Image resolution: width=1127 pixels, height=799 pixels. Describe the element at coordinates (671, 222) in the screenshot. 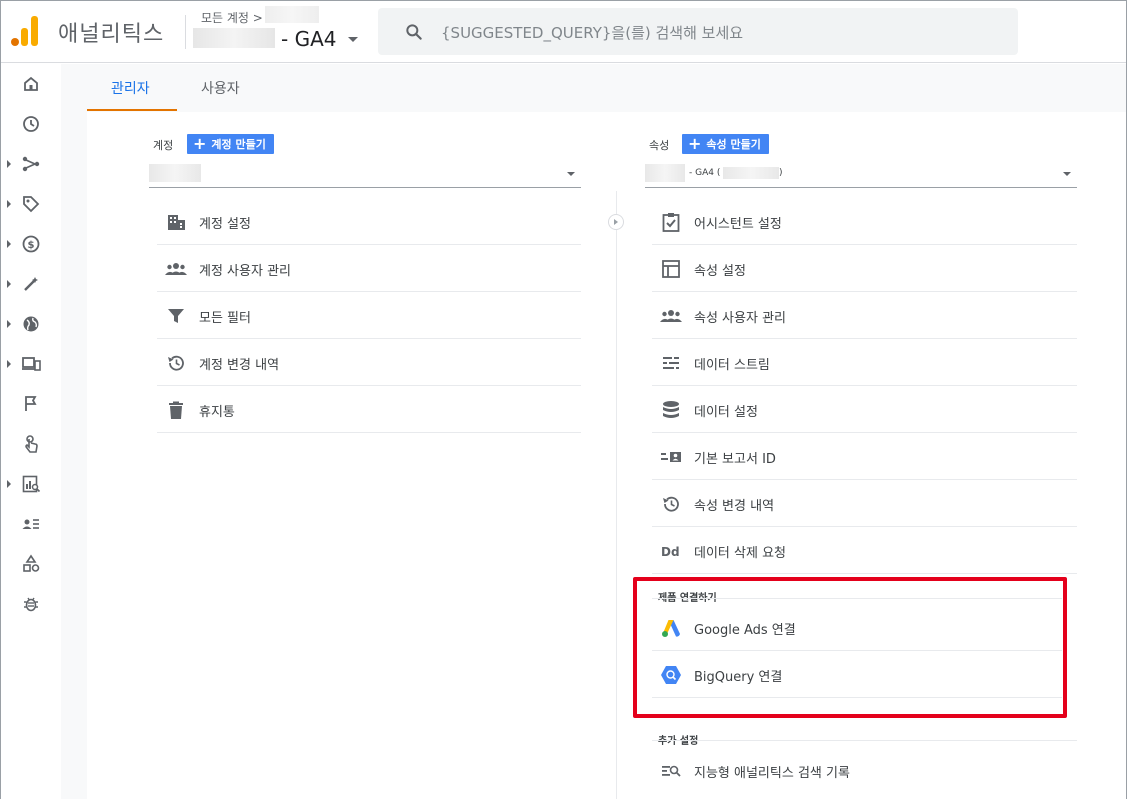

I see `clipboard-check-icon` at that location.